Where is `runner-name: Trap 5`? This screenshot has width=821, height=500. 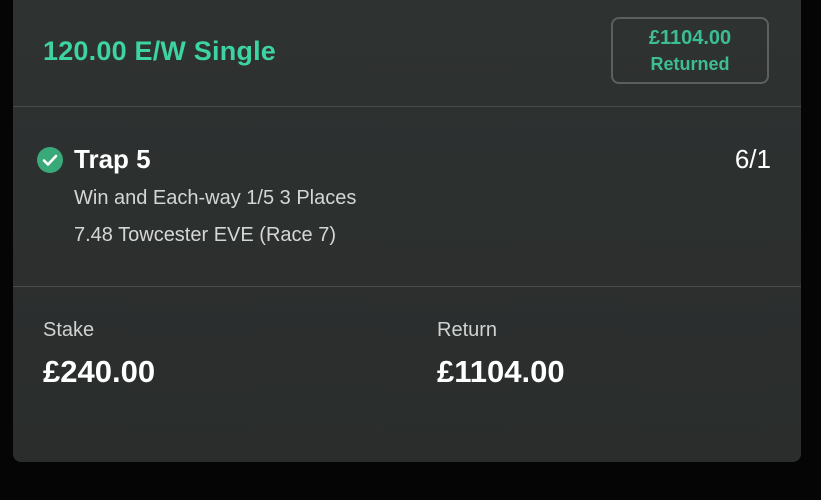
runner-name: Trap 5 is located at coordinates (112, 159).